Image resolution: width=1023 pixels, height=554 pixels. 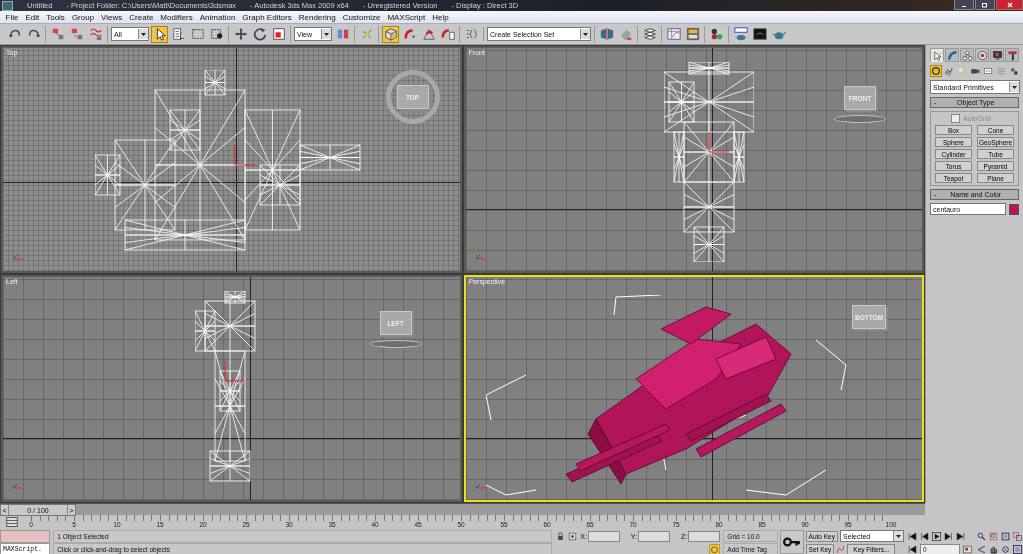 I want to click on angle-snap-icon, so click(x=409, y=34).